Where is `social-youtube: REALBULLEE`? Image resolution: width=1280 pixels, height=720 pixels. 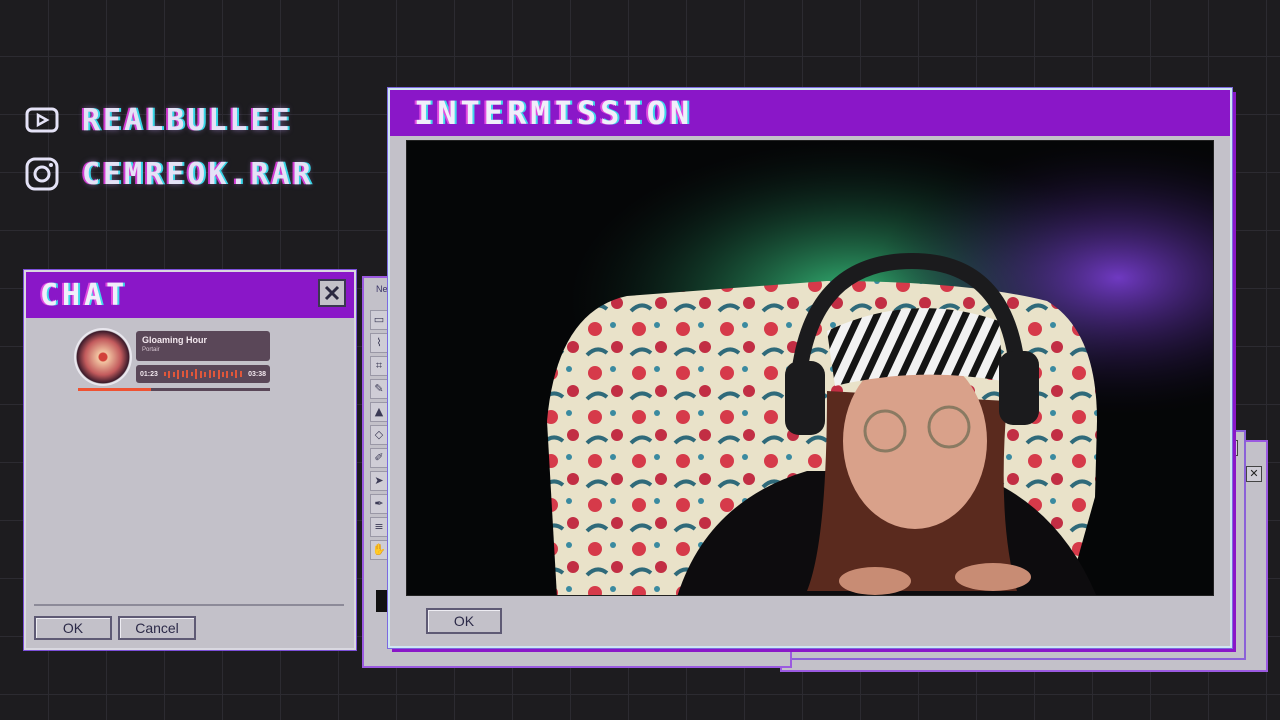
social-youtube: REALBULLEE is located at coordinates (158, 120).